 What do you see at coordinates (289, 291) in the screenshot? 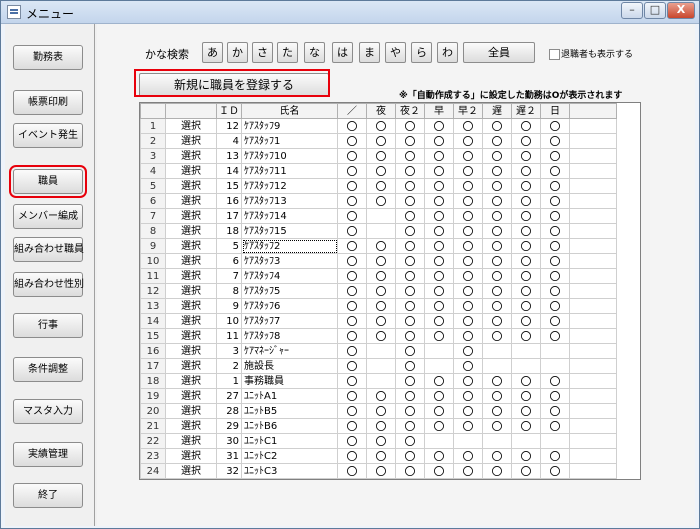
I see `name-cell: ｹｱｽﾀｯﾌ5` at bounding box center [289, 291].